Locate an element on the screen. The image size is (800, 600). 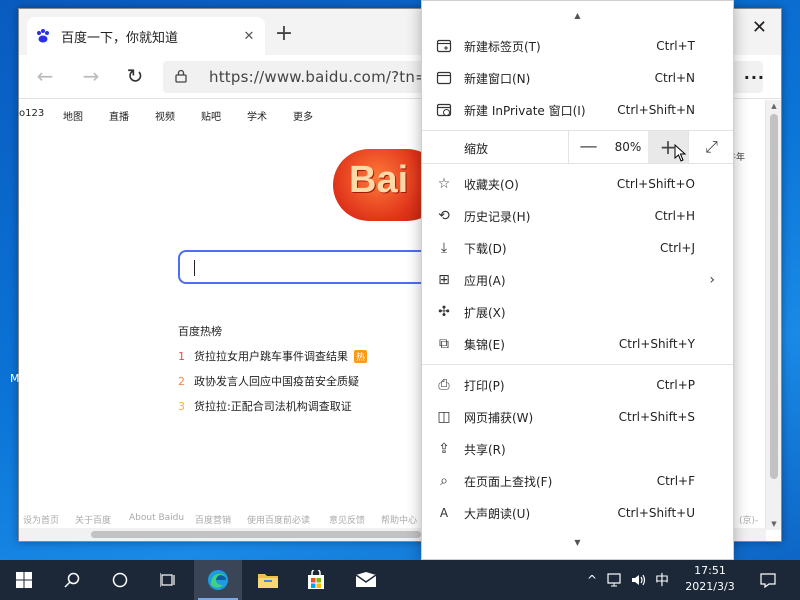
notification-icon is located at coordinates (768, 580).